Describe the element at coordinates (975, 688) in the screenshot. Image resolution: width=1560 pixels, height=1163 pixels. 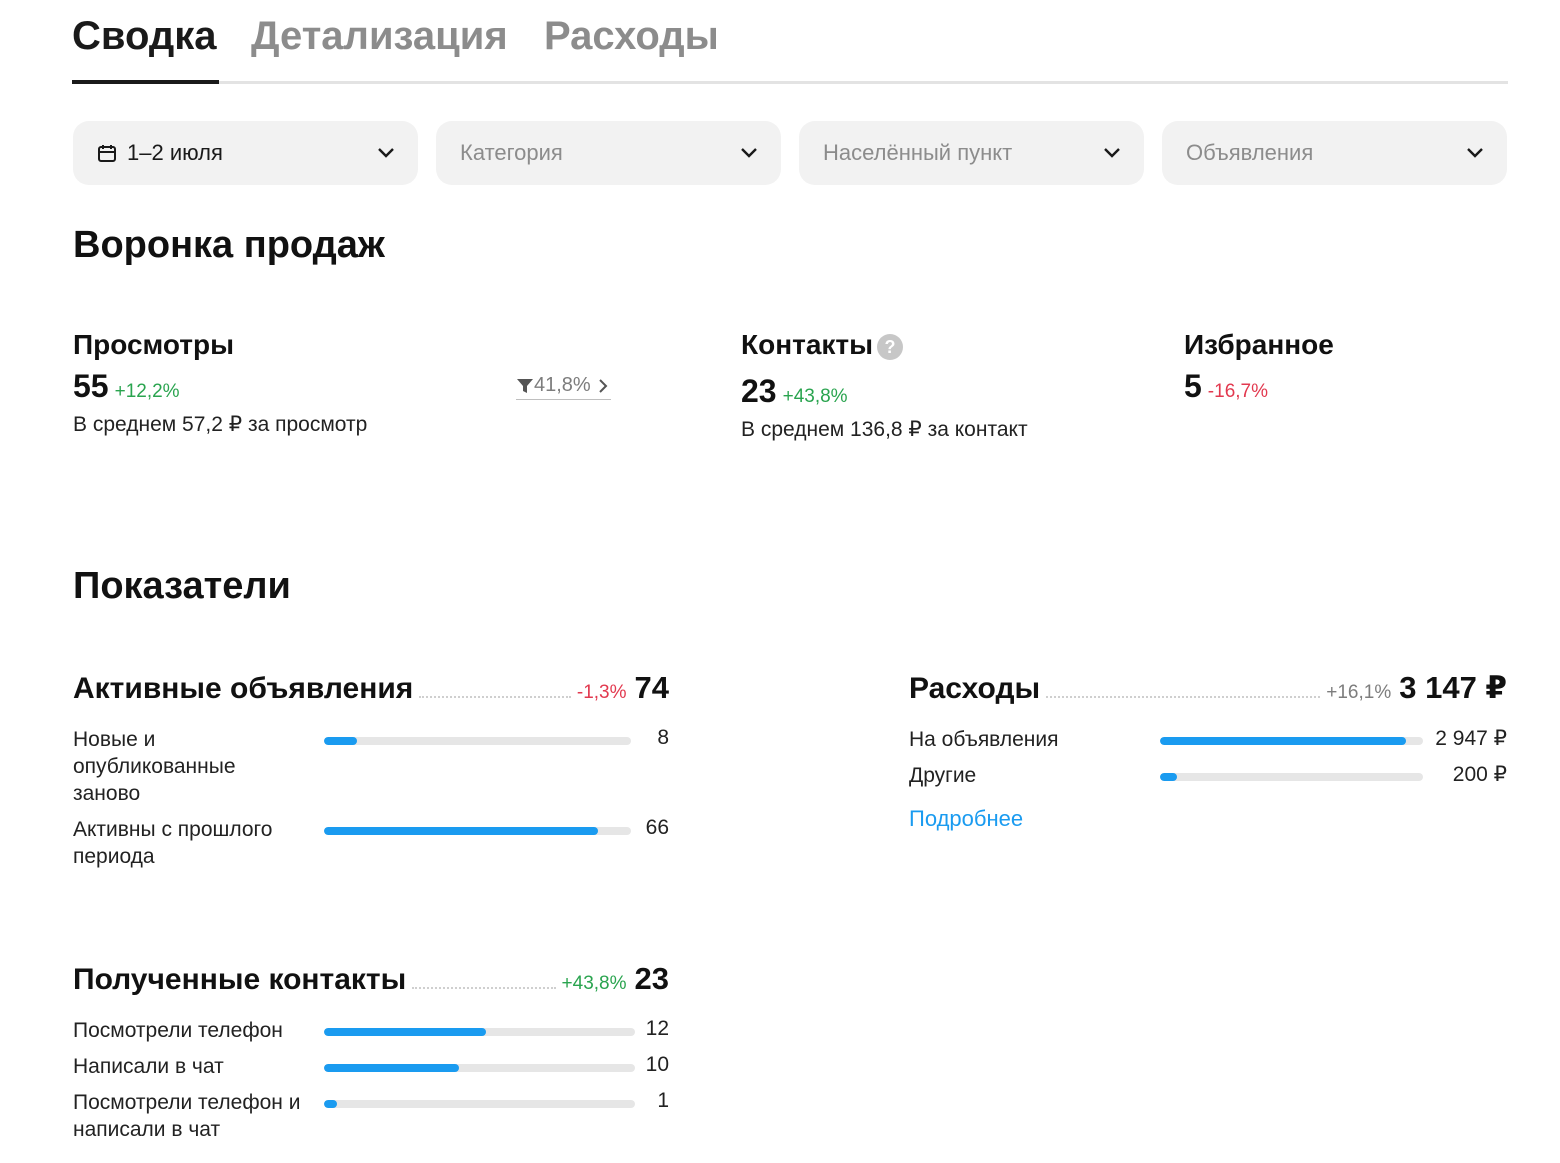
I see `expenses-title: Расходы` at that location.